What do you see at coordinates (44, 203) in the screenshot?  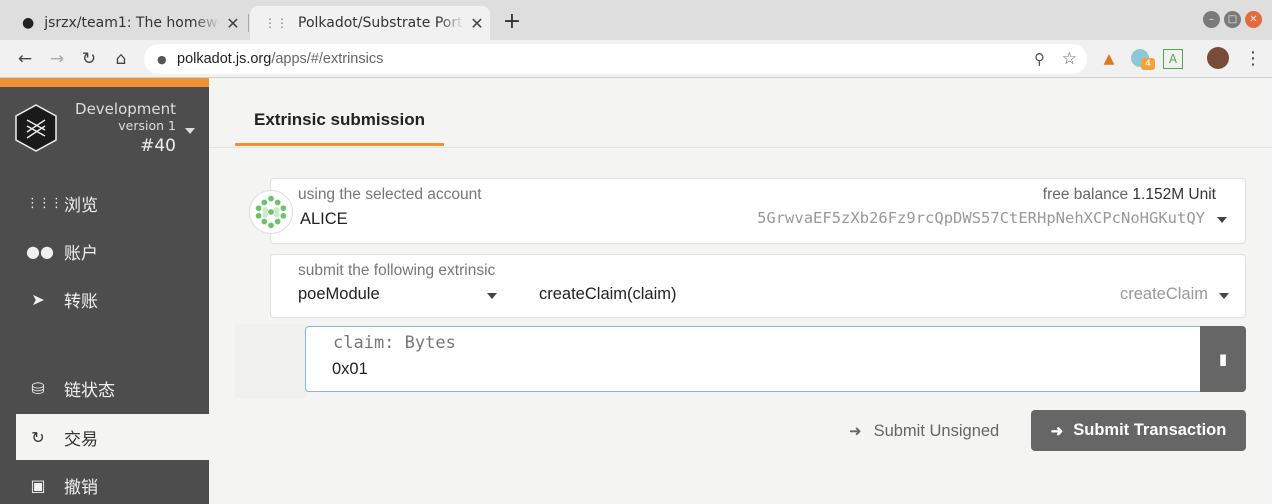 I see `grid-icon: ⋮⋮⋮` at bounding box center [44, 203].